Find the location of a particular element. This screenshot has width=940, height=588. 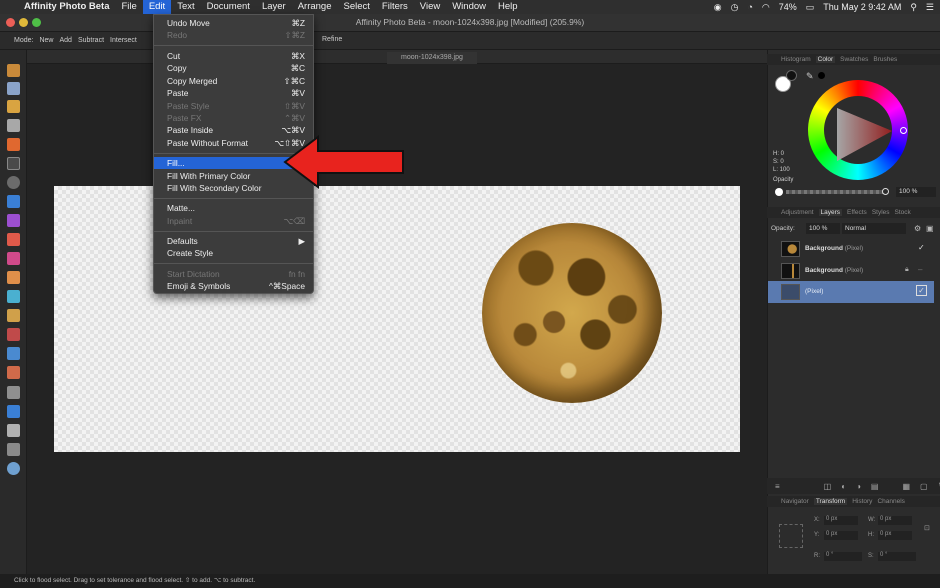

menu-document: Document is located at coordinates (228, 7).